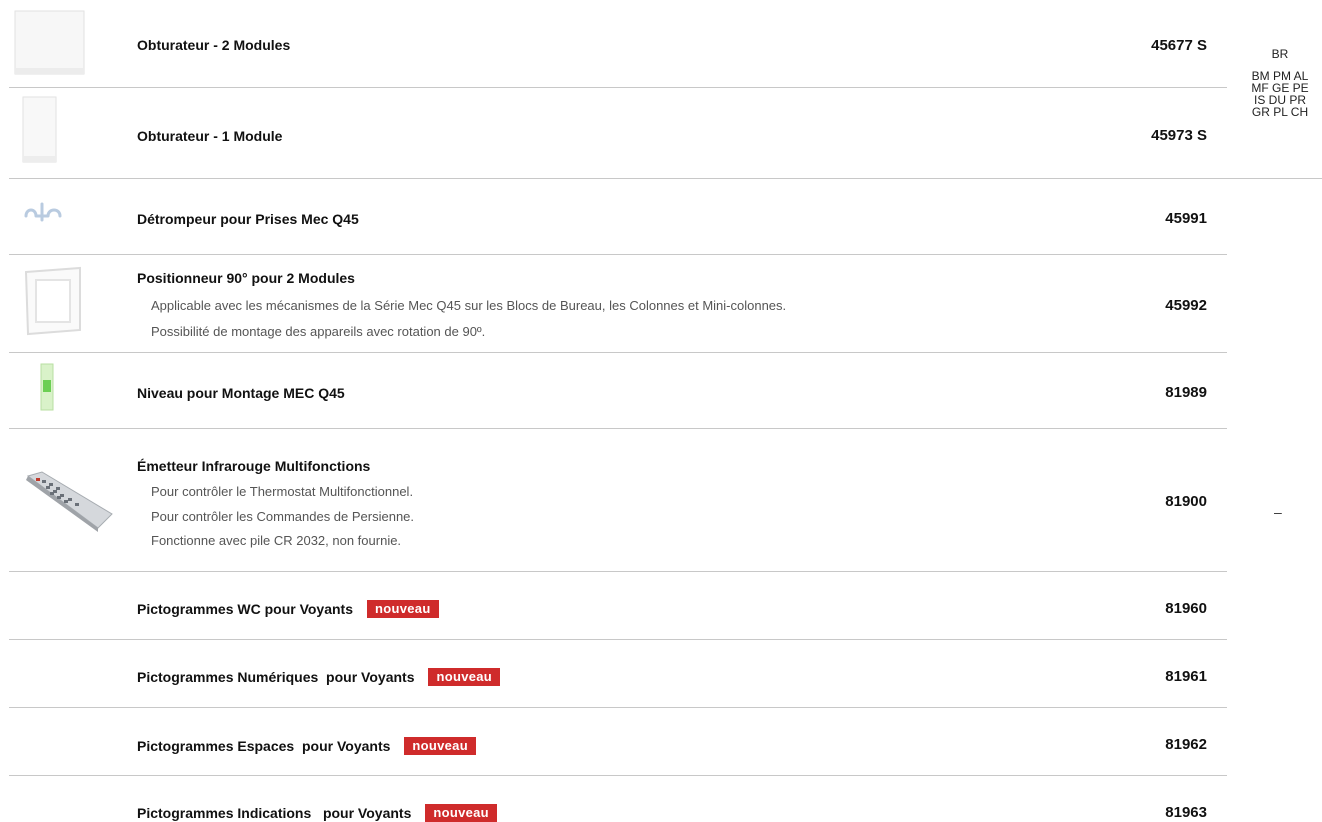  Describe the element at coordinates (1278, 512) in the screenshot. I see `finish-none-dash: –` at that location.